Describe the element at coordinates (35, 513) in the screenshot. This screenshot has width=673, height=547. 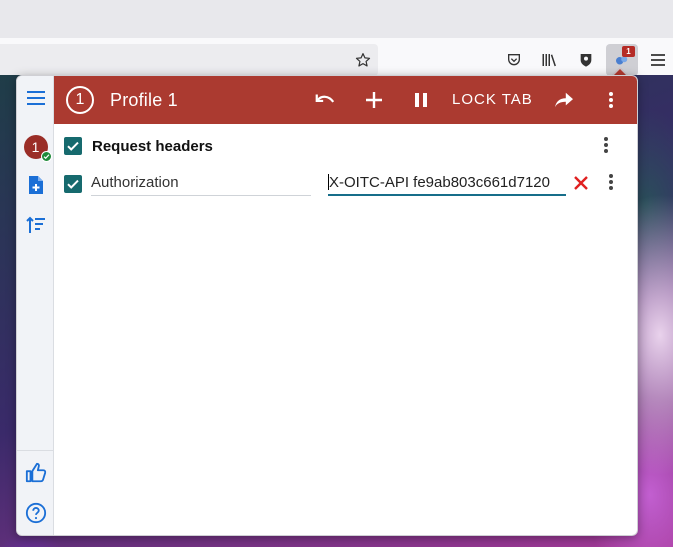
I see `help-icon` at that location.